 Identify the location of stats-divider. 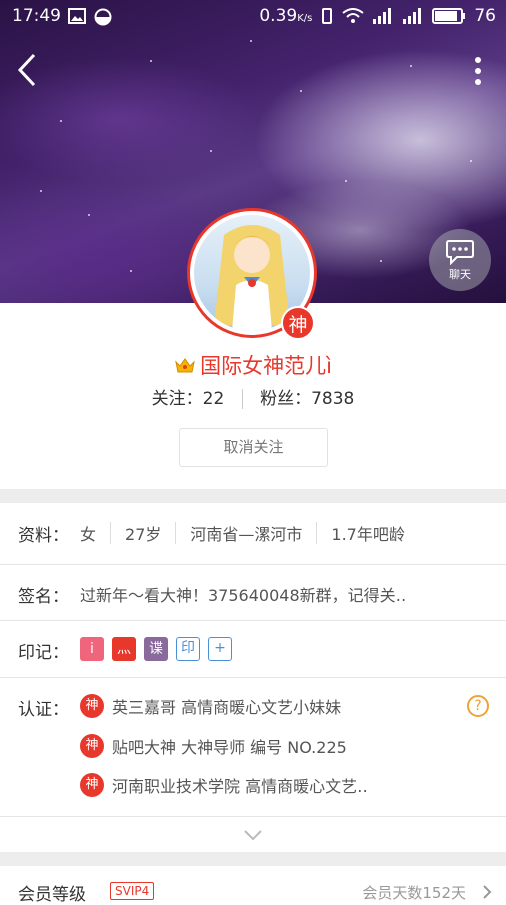
(242, 399).